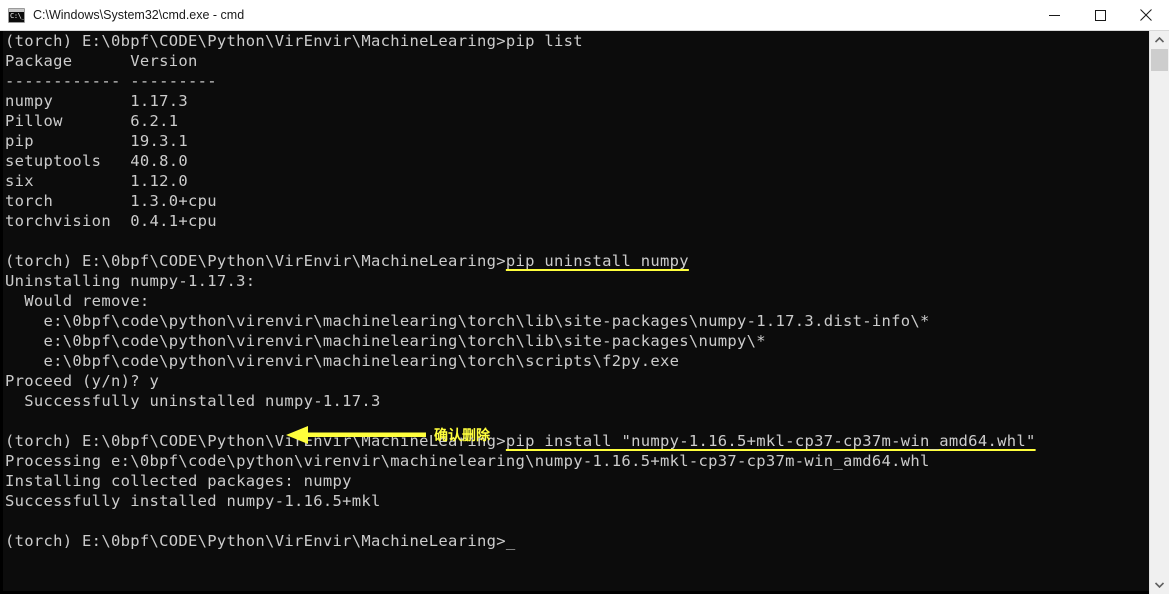 This screenshot has width=1169, height=594. I want to click on console-line-text: Successfully uninstalled numpy-1.17.3, so click(193, 401).